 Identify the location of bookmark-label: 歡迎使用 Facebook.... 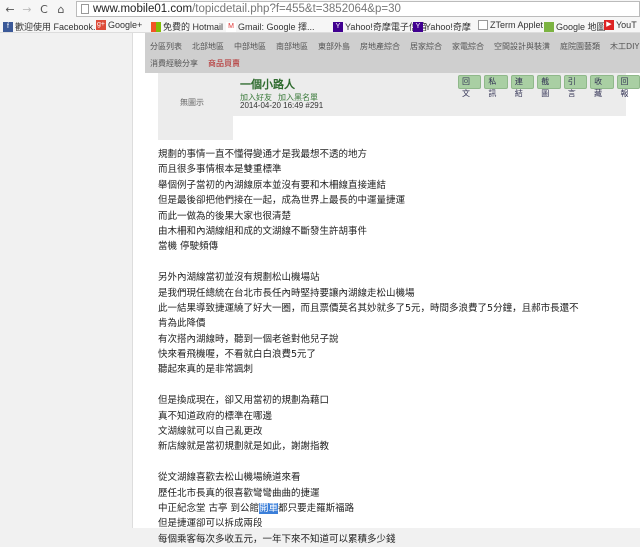
(58, 27).